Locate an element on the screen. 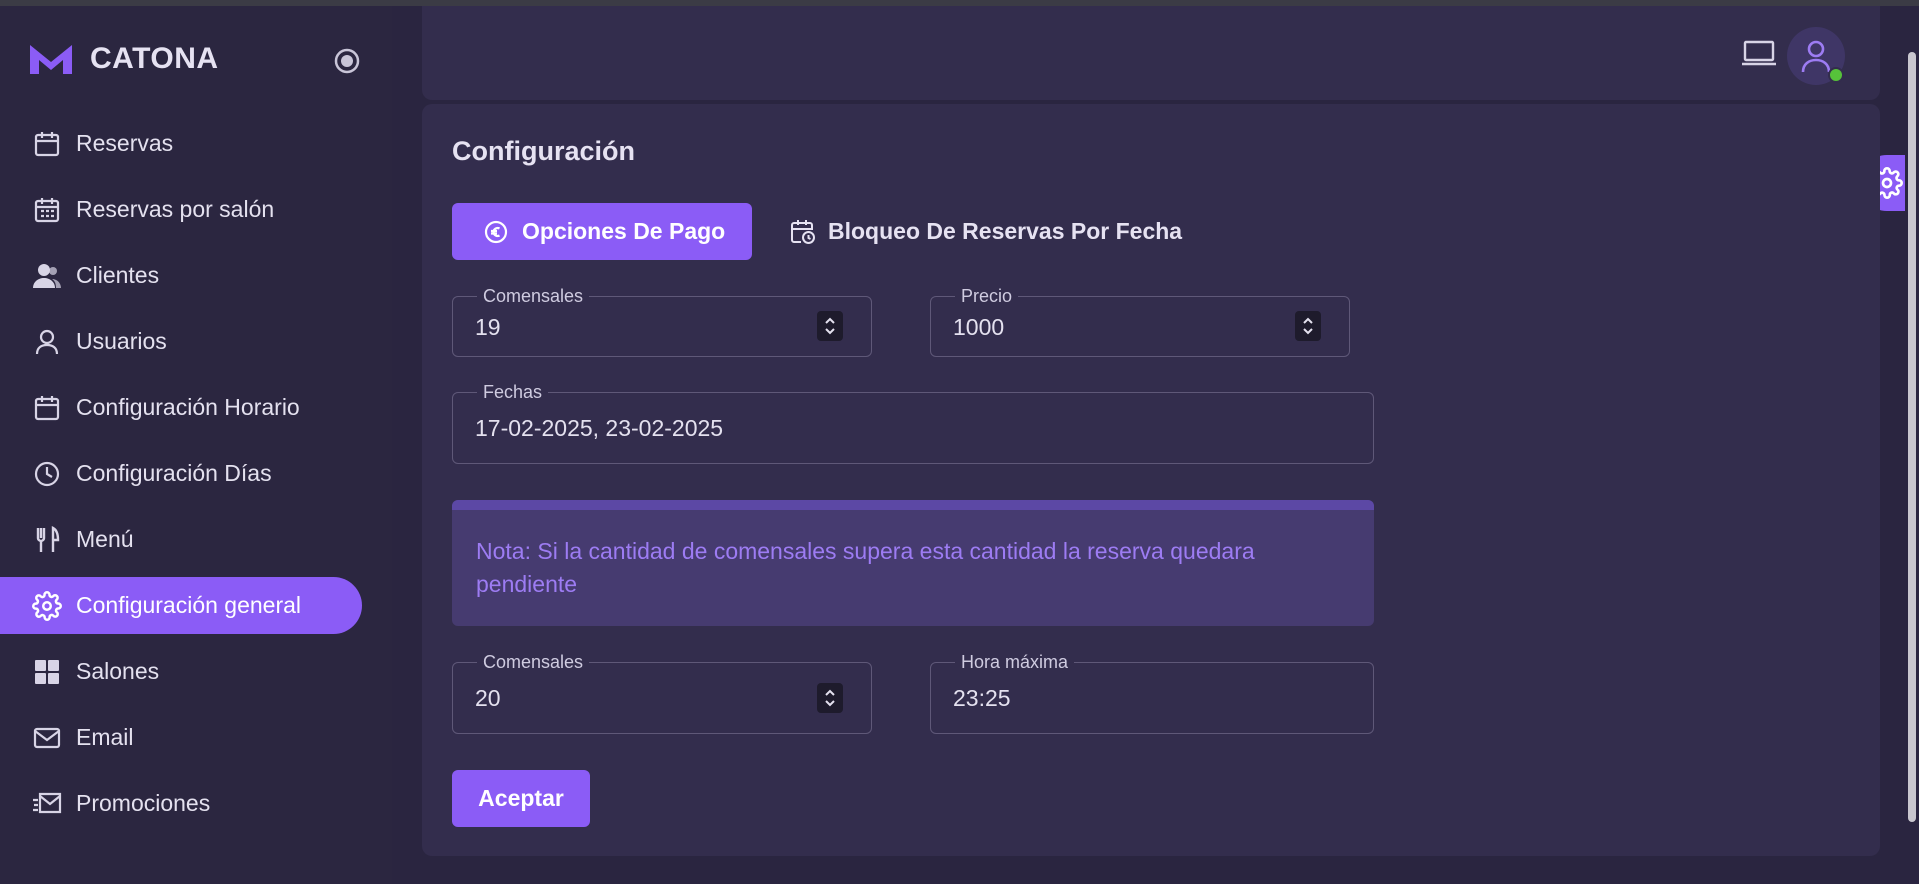 The height and width of the screenshot is (884, 1919). scrollbar-thumb is located at coordinates (1912, 437).